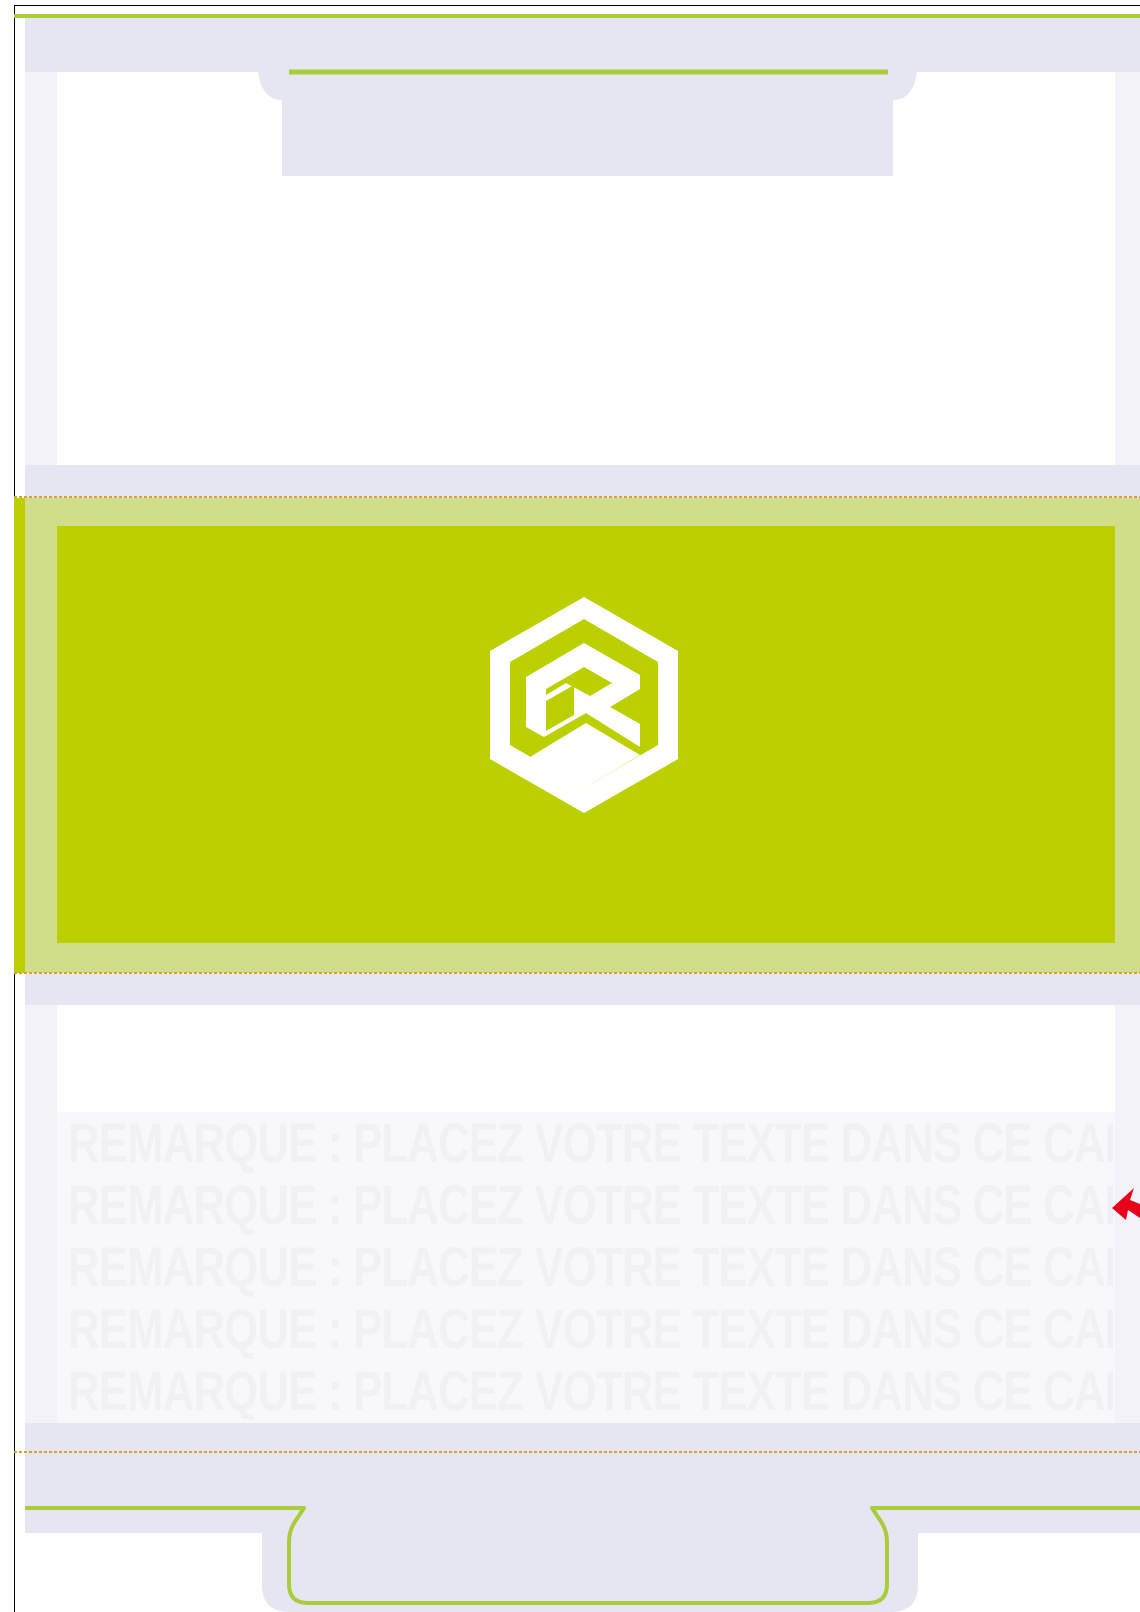 This screenshot has height=1612, width=1140. What do you see at coordinates (587, 124) in the screenshot?
I see `top-tab` at bounding box center [587, 124].